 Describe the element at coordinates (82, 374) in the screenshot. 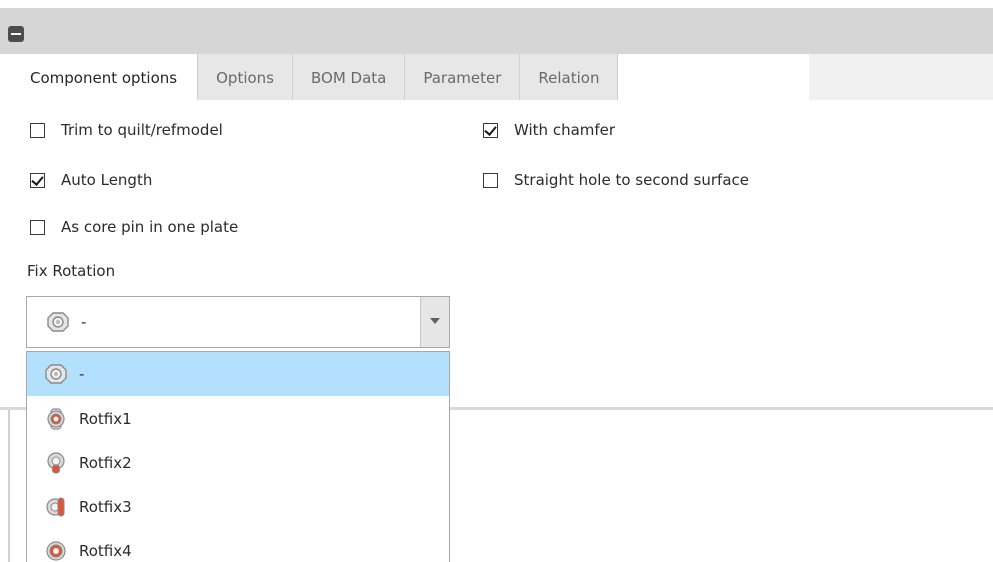

I see `dropdown-item-label: -` at that location.